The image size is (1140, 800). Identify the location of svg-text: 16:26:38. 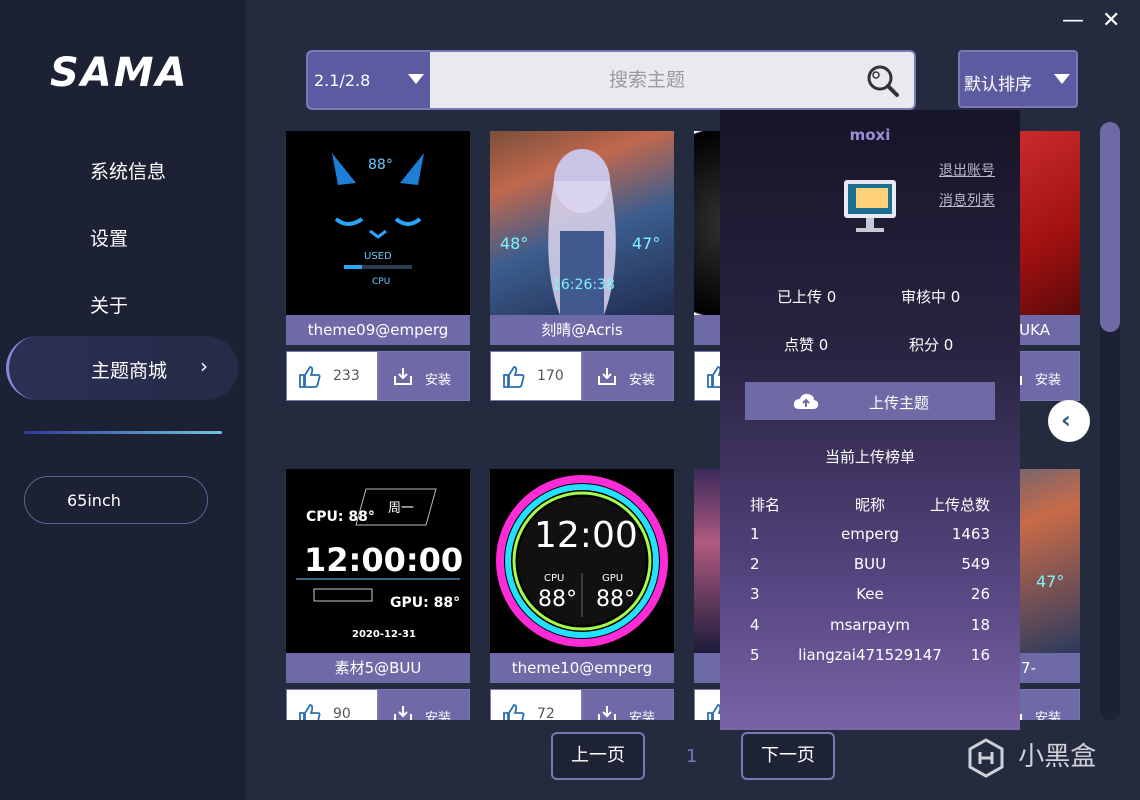
(583, 285).